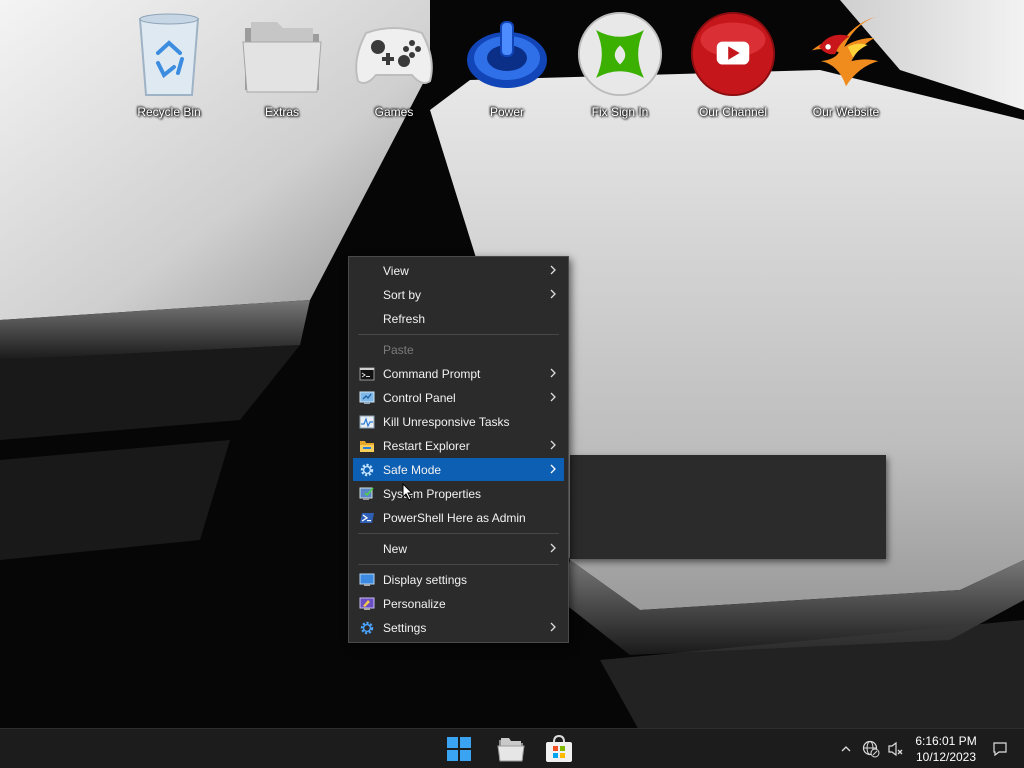  I want to click on menu-item-label: New, so click(395, 549).